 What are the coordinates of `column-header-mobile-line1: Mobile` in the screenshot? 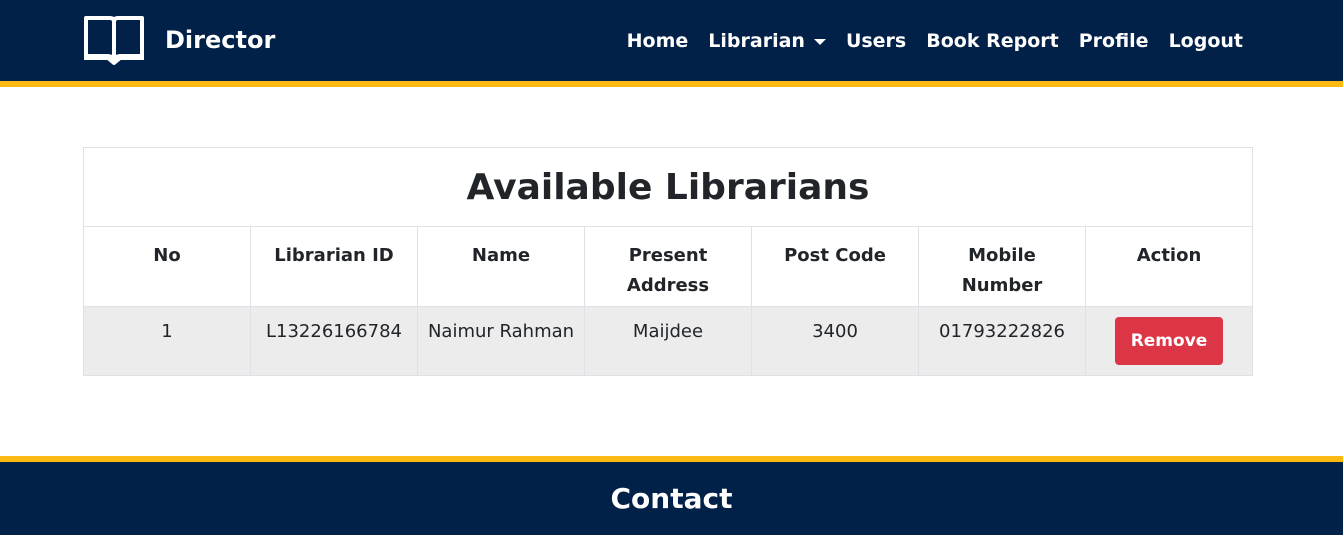 It's located at (1002, 255).